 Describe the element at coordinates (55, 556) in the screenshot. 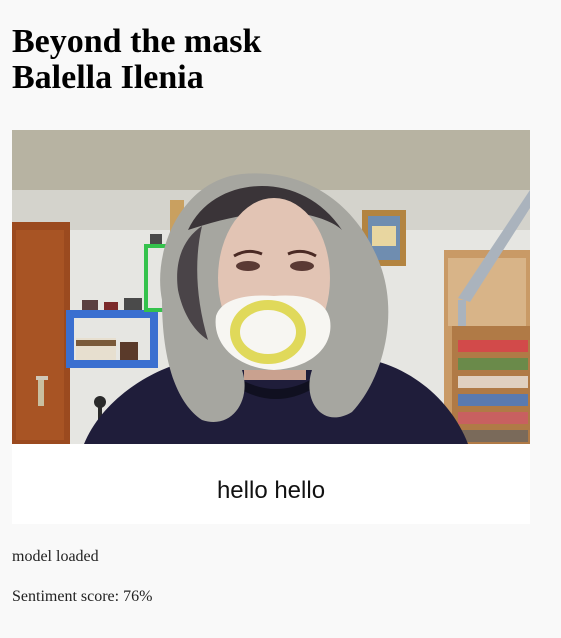

I see `model-status: model loaded` at that location.